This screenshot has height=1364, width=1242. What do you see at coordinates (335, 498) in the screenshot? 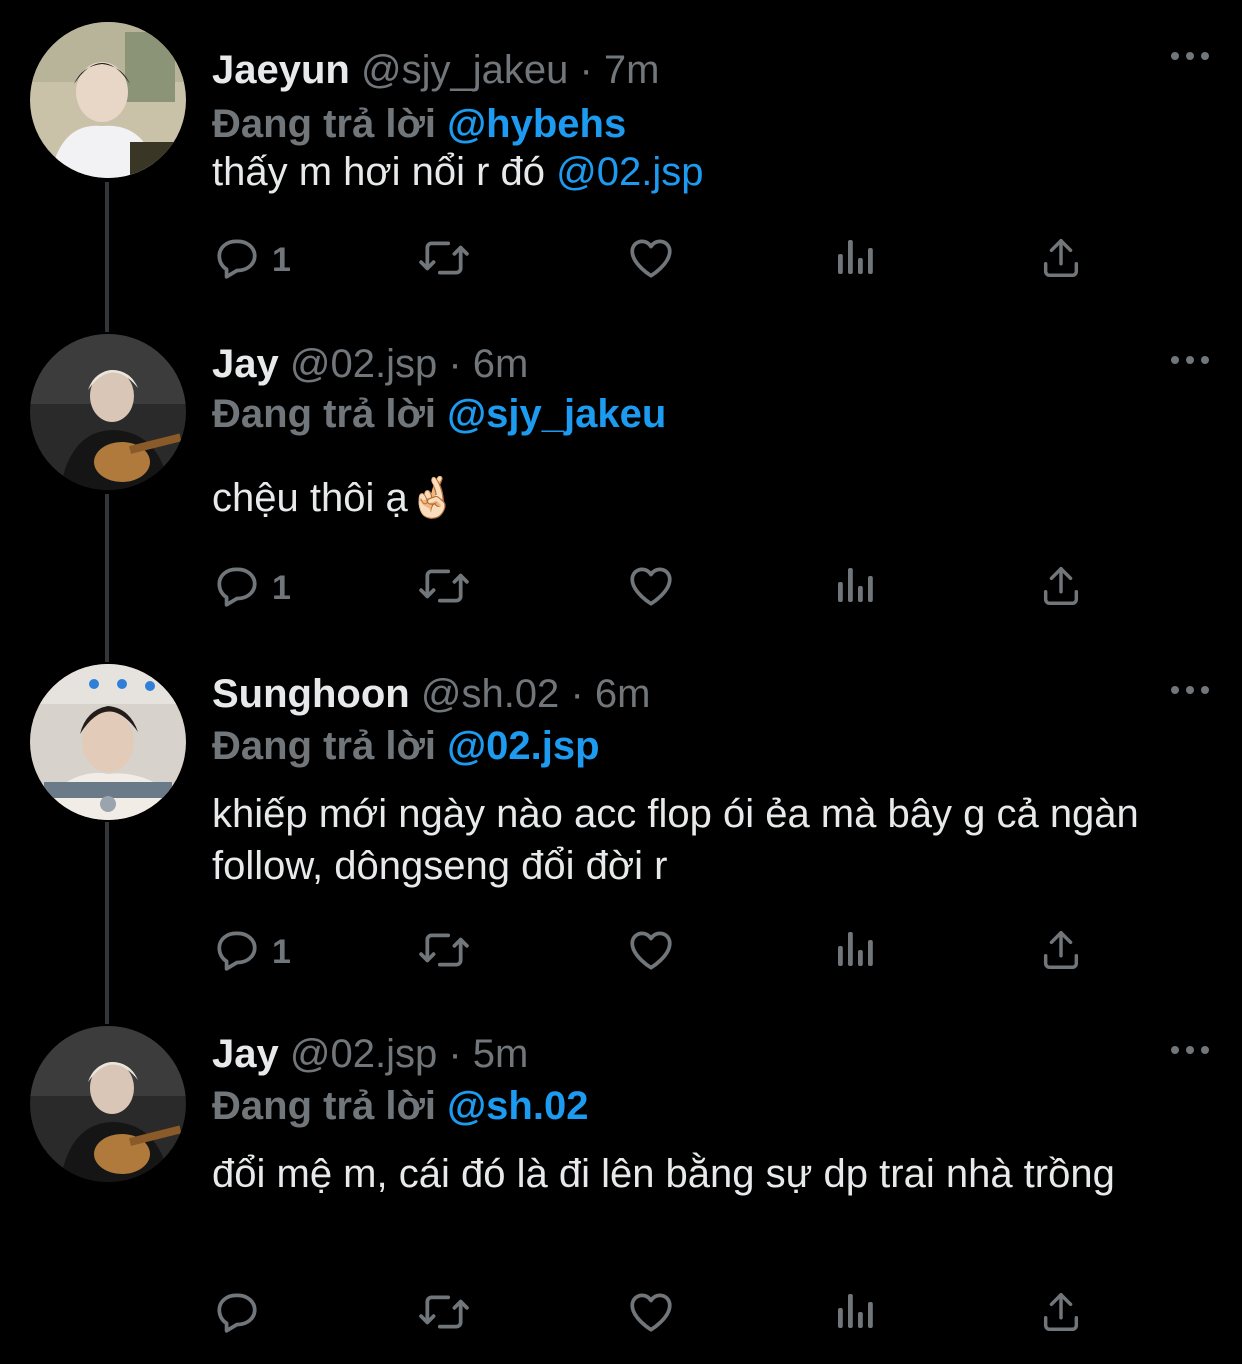
I see `tweet-text-content: chệu thôi ạ🤞🏻` at bounding box center [335, 498].